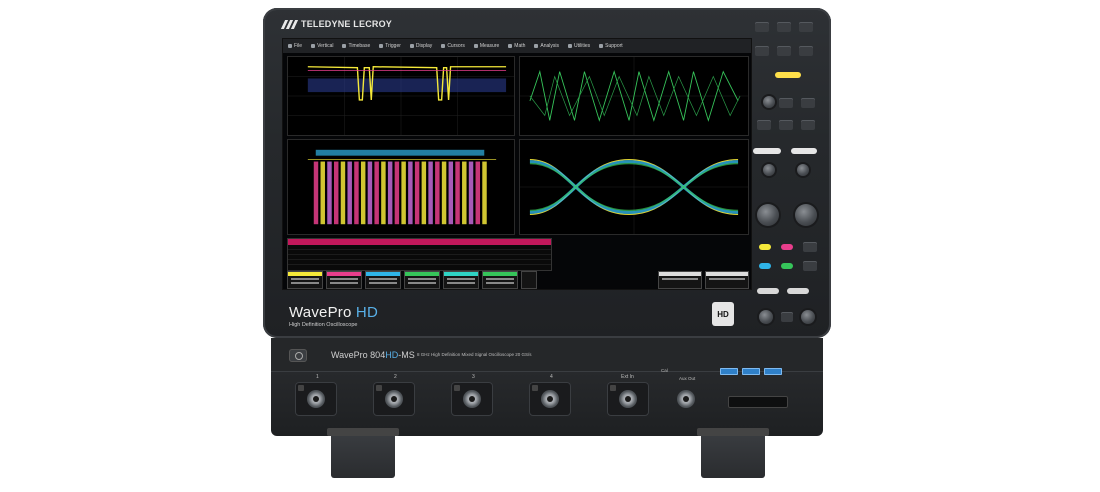 The image size is (1100, 492). I want to click on front-control-panel, so click(787, 171).